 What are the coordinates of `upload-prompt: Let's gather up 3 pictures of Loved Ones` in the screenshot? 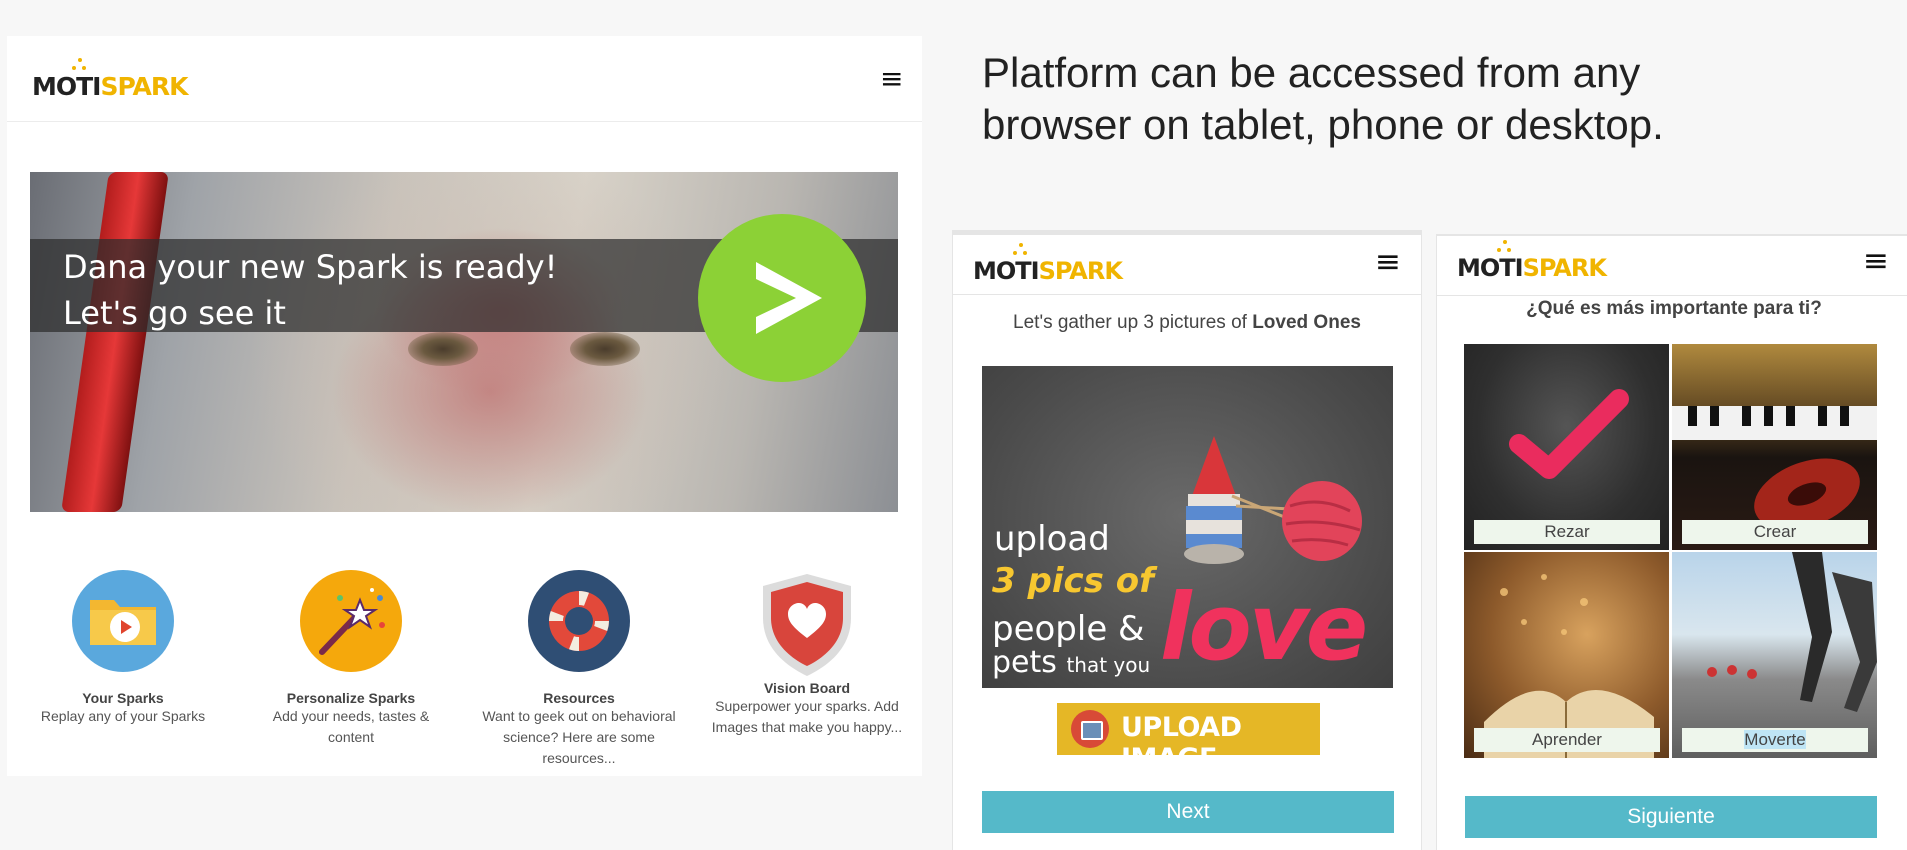 It's located at (1187, 323).